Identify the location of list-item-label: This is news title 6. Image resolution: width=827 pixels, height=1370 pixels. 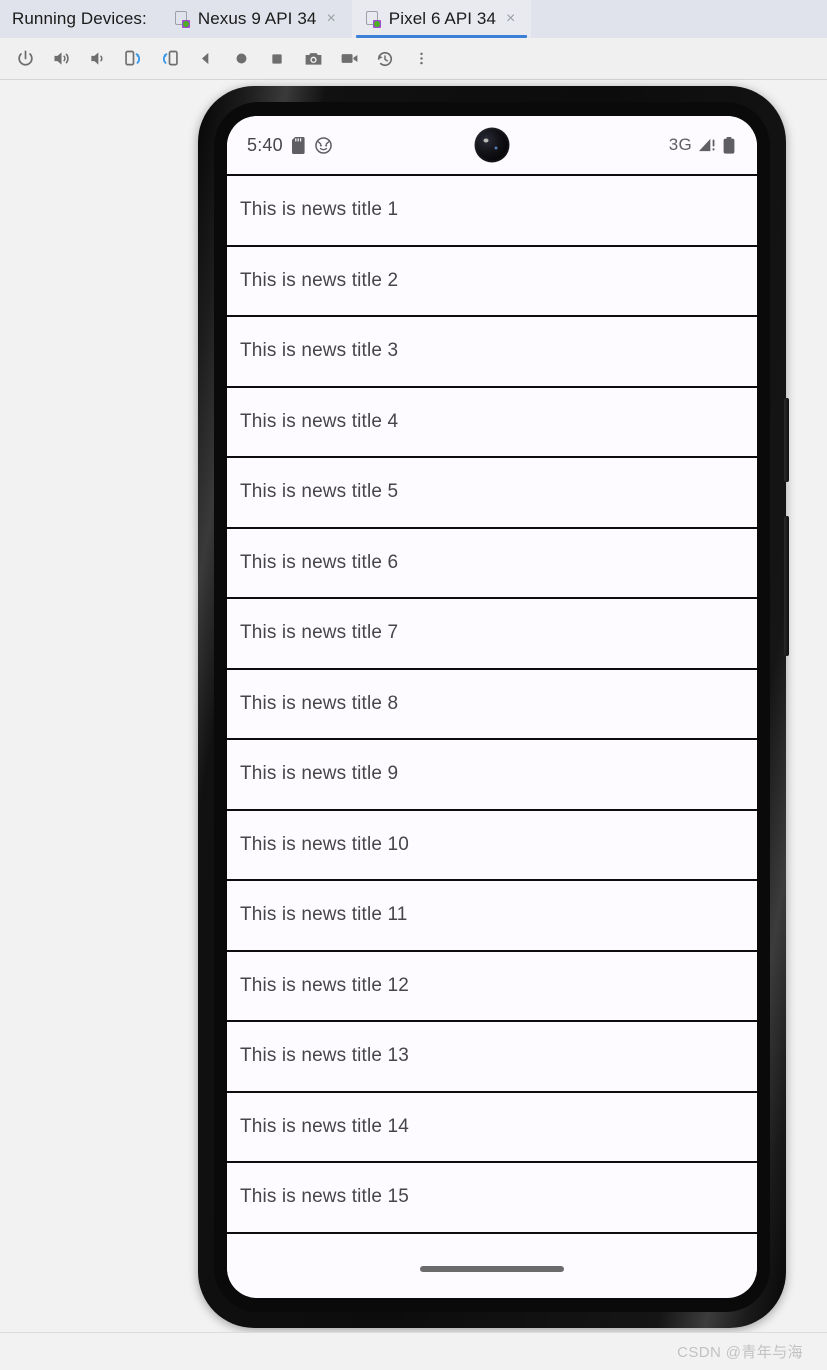
(319, 562).